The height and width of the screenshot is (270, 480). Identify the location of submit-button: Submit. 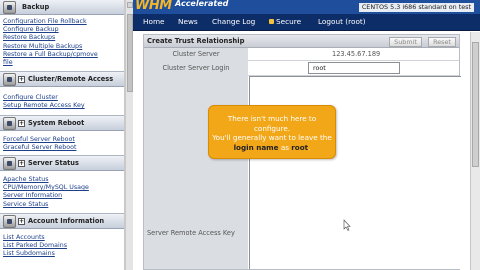
(405, 42).